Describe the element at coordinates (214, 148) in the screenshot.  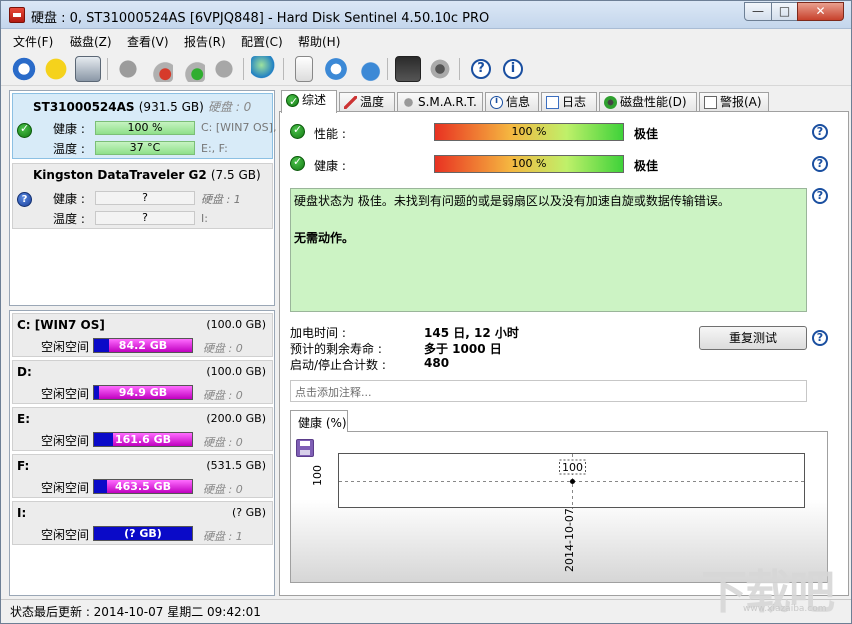
I see `disk-partitions-2: E:, F:` at that location.